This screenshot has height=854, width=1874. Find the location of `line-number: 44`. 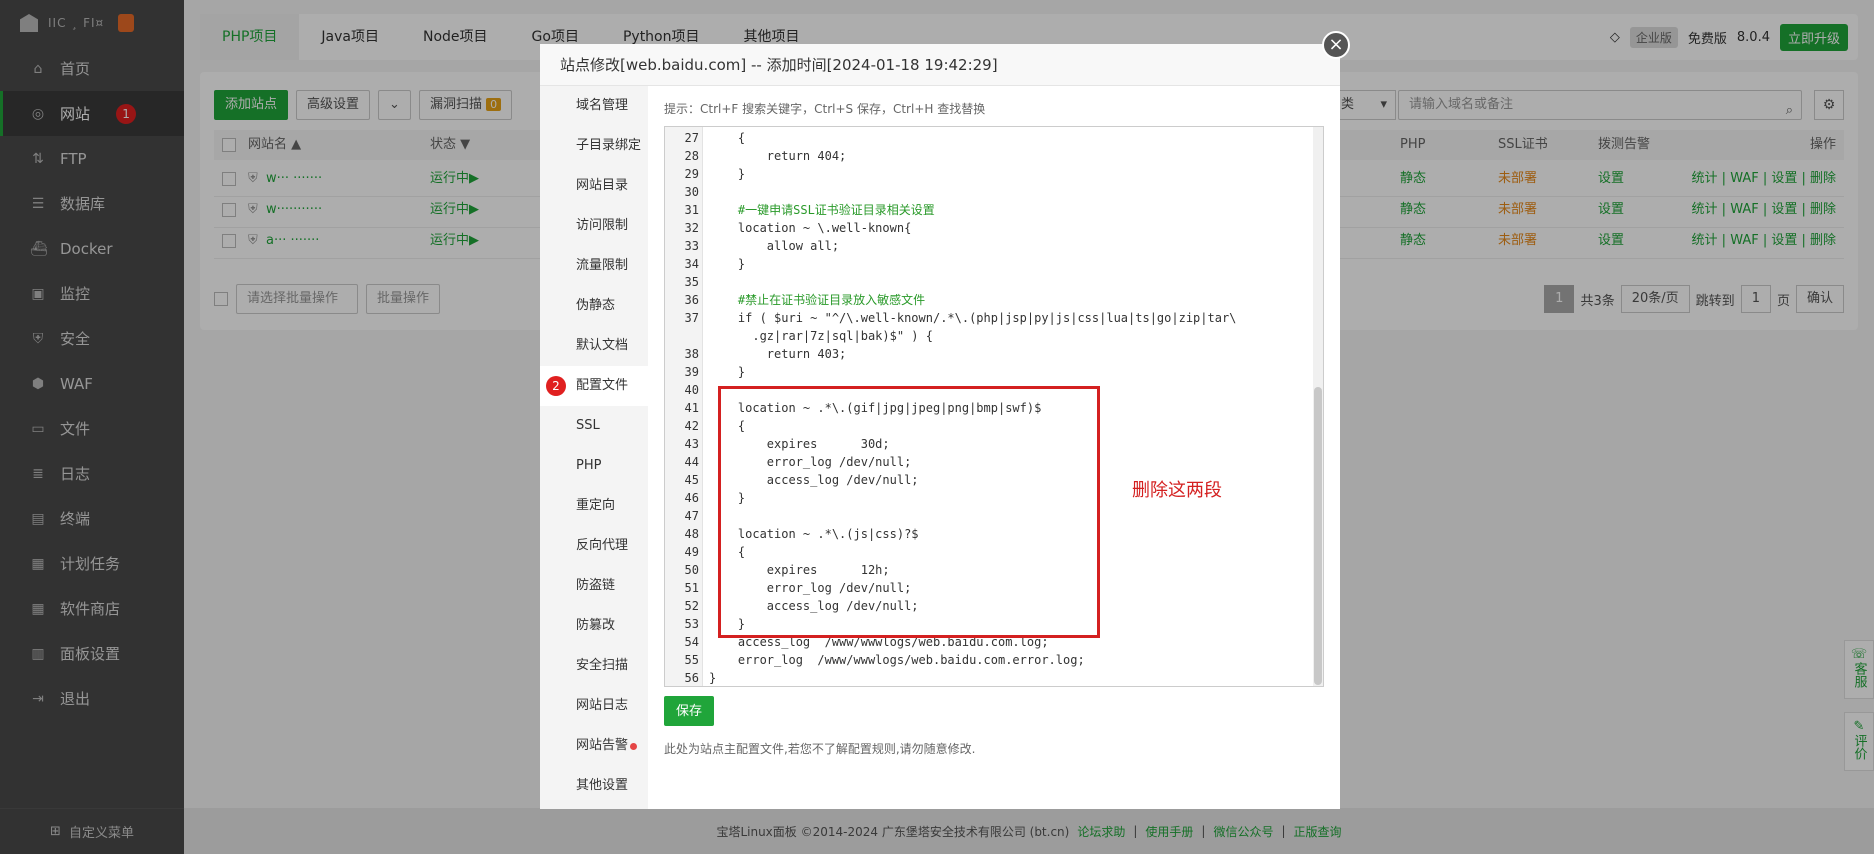

line-number: 44 is located at coordinates (691, 462).